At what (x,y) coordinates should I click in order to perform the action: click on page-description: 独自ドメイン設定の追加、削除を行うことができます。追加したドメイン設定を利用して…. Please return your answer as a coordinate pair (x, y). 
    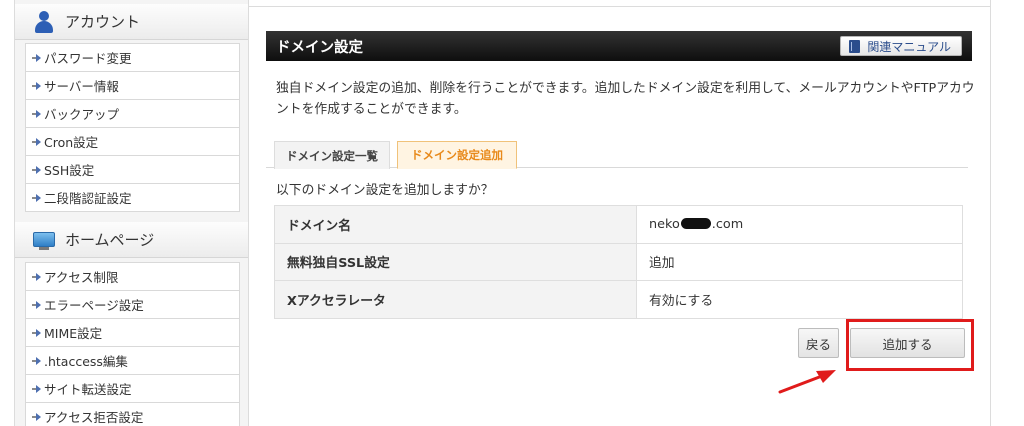
    Looking at the image, I should click on (625, 99).